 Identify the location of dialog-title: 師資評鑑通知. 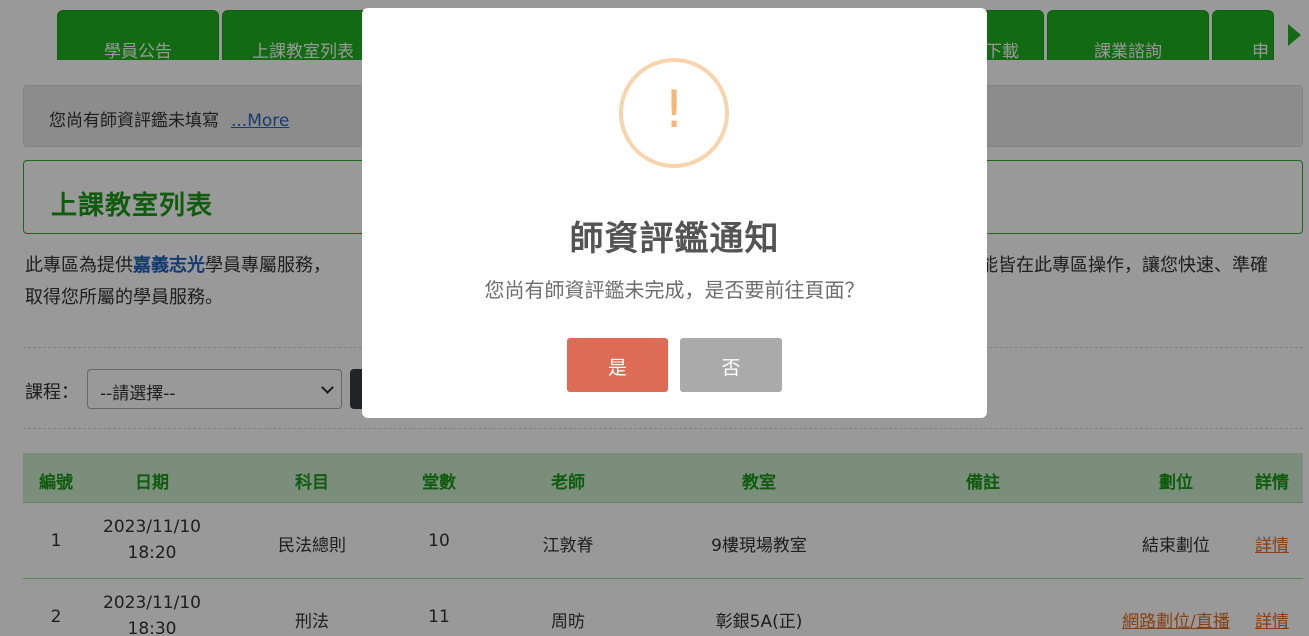
(674, 239).